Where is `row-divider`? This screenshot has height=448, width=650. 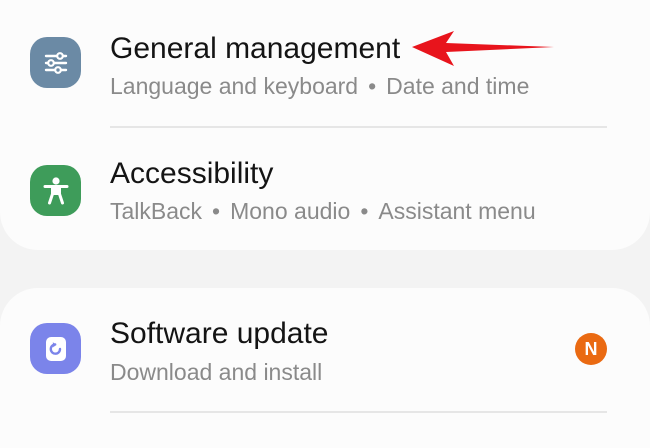 row-divider is located at coordinates (358, 412).